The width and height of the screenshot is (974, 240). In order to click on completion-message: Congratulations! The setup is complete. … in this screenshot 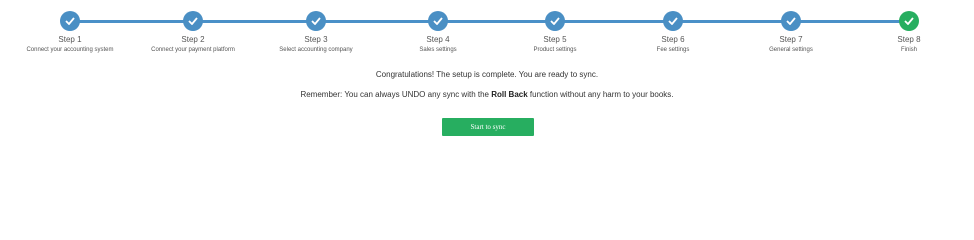, I will do `click(487, 74)`.